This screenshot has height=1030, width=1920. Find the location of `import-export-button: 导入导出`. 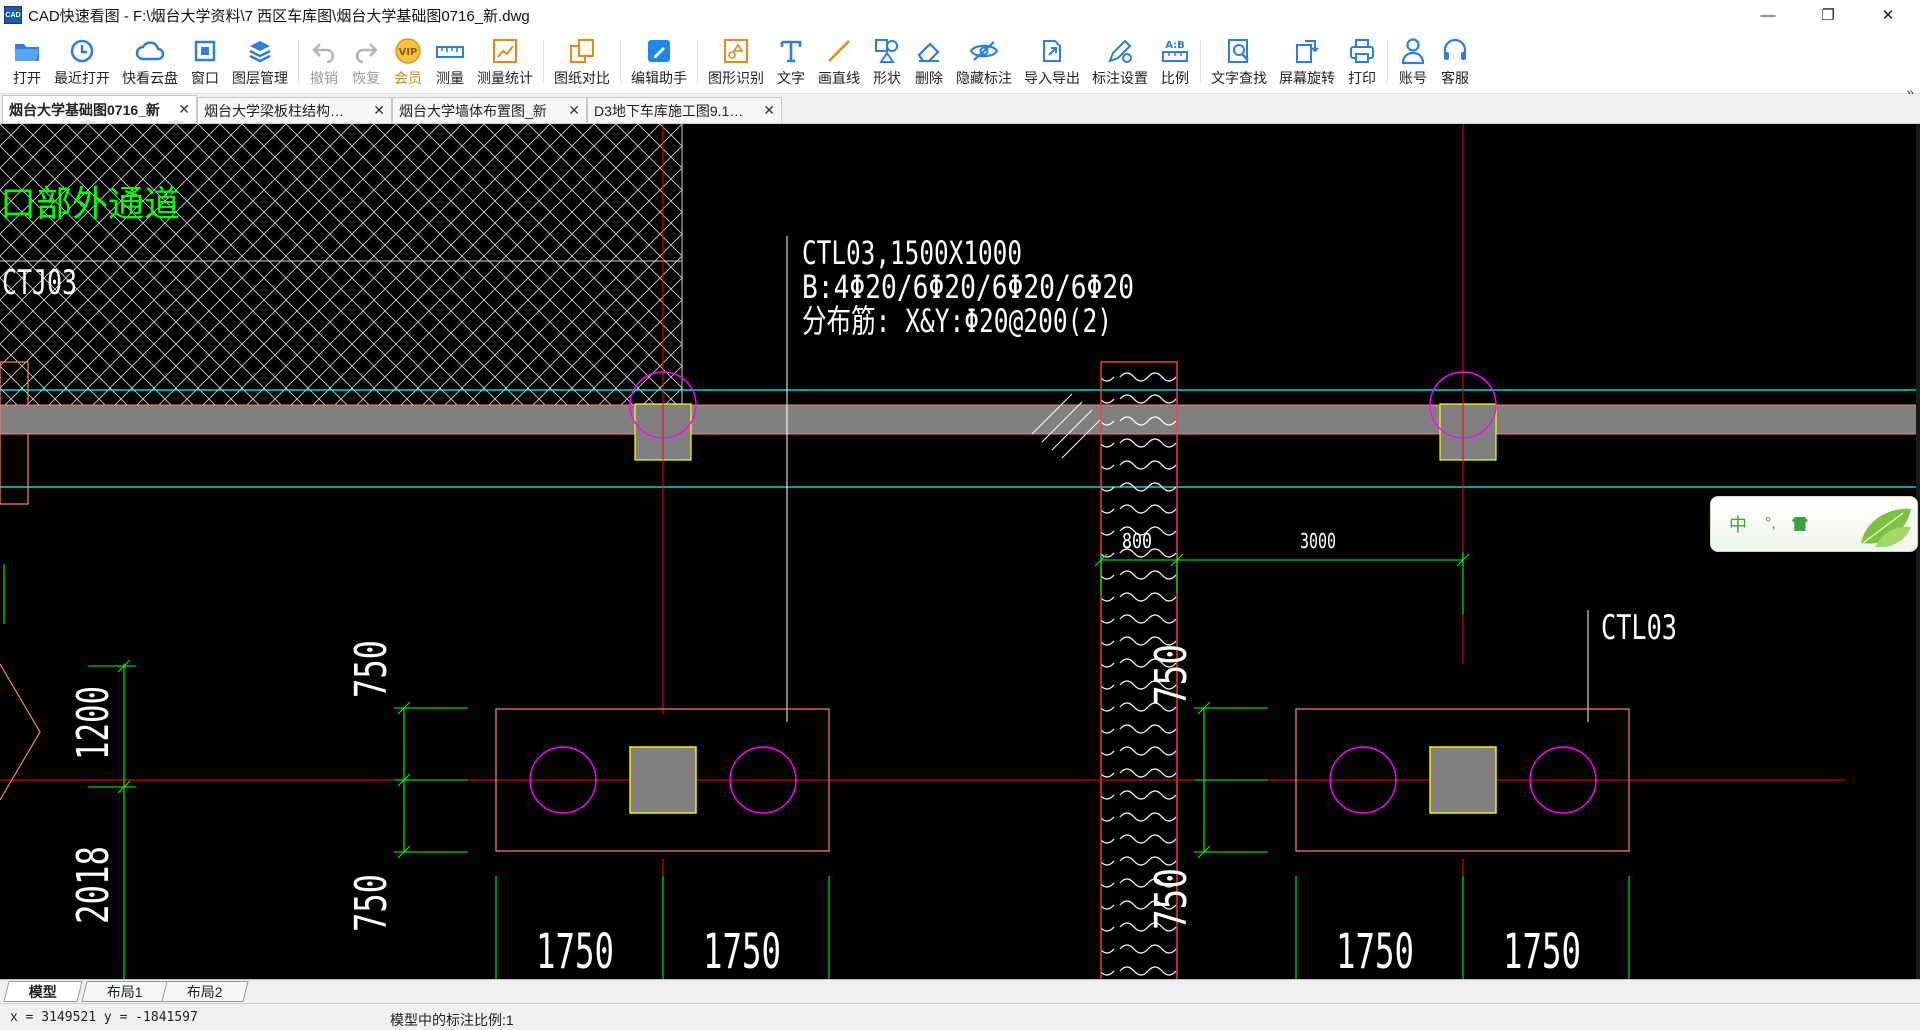

import-export-button: 导入导出 is located at coordinates (1052, 62).